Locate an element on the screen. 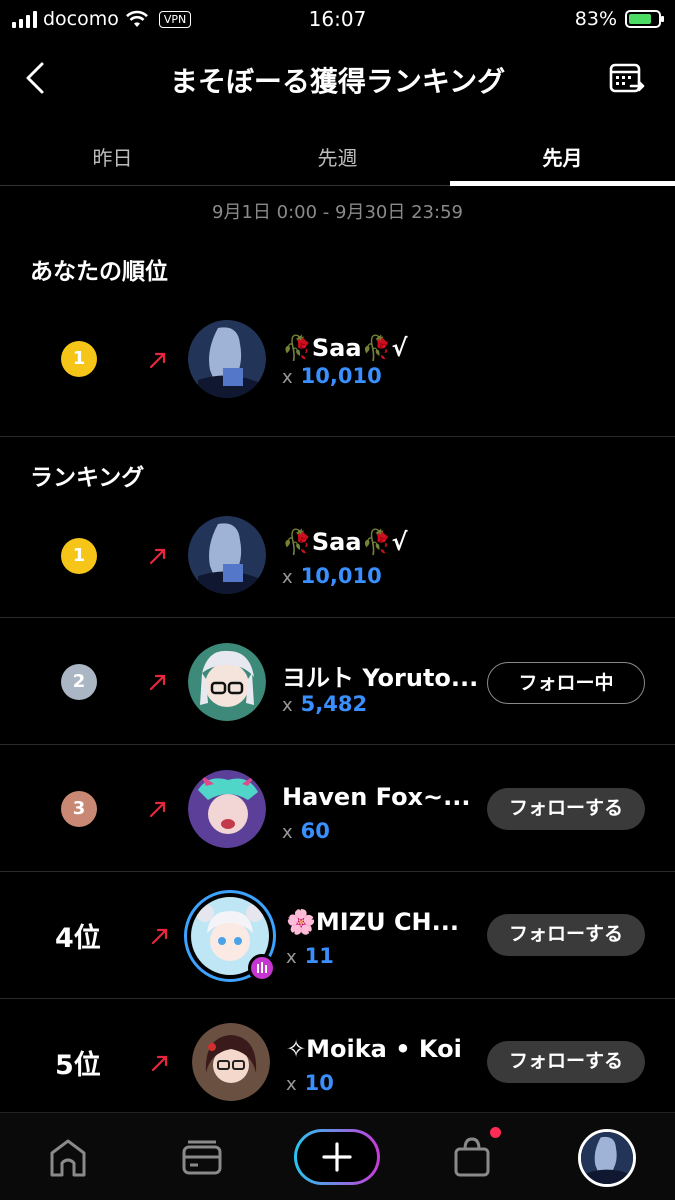  score-value: 5,482 is located at coordinates (334, 704).